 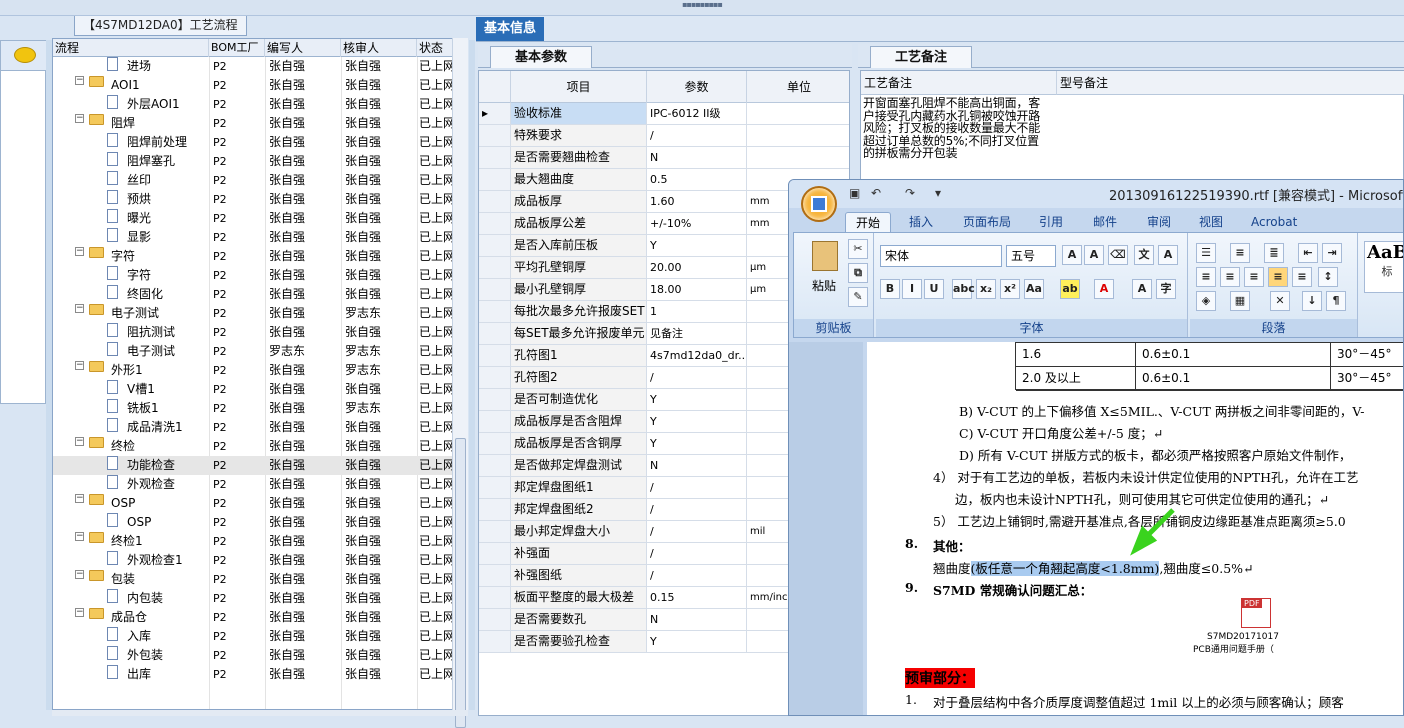 I want to click on increase-indent-icon: ⇥, so click(x=1332, y=253).